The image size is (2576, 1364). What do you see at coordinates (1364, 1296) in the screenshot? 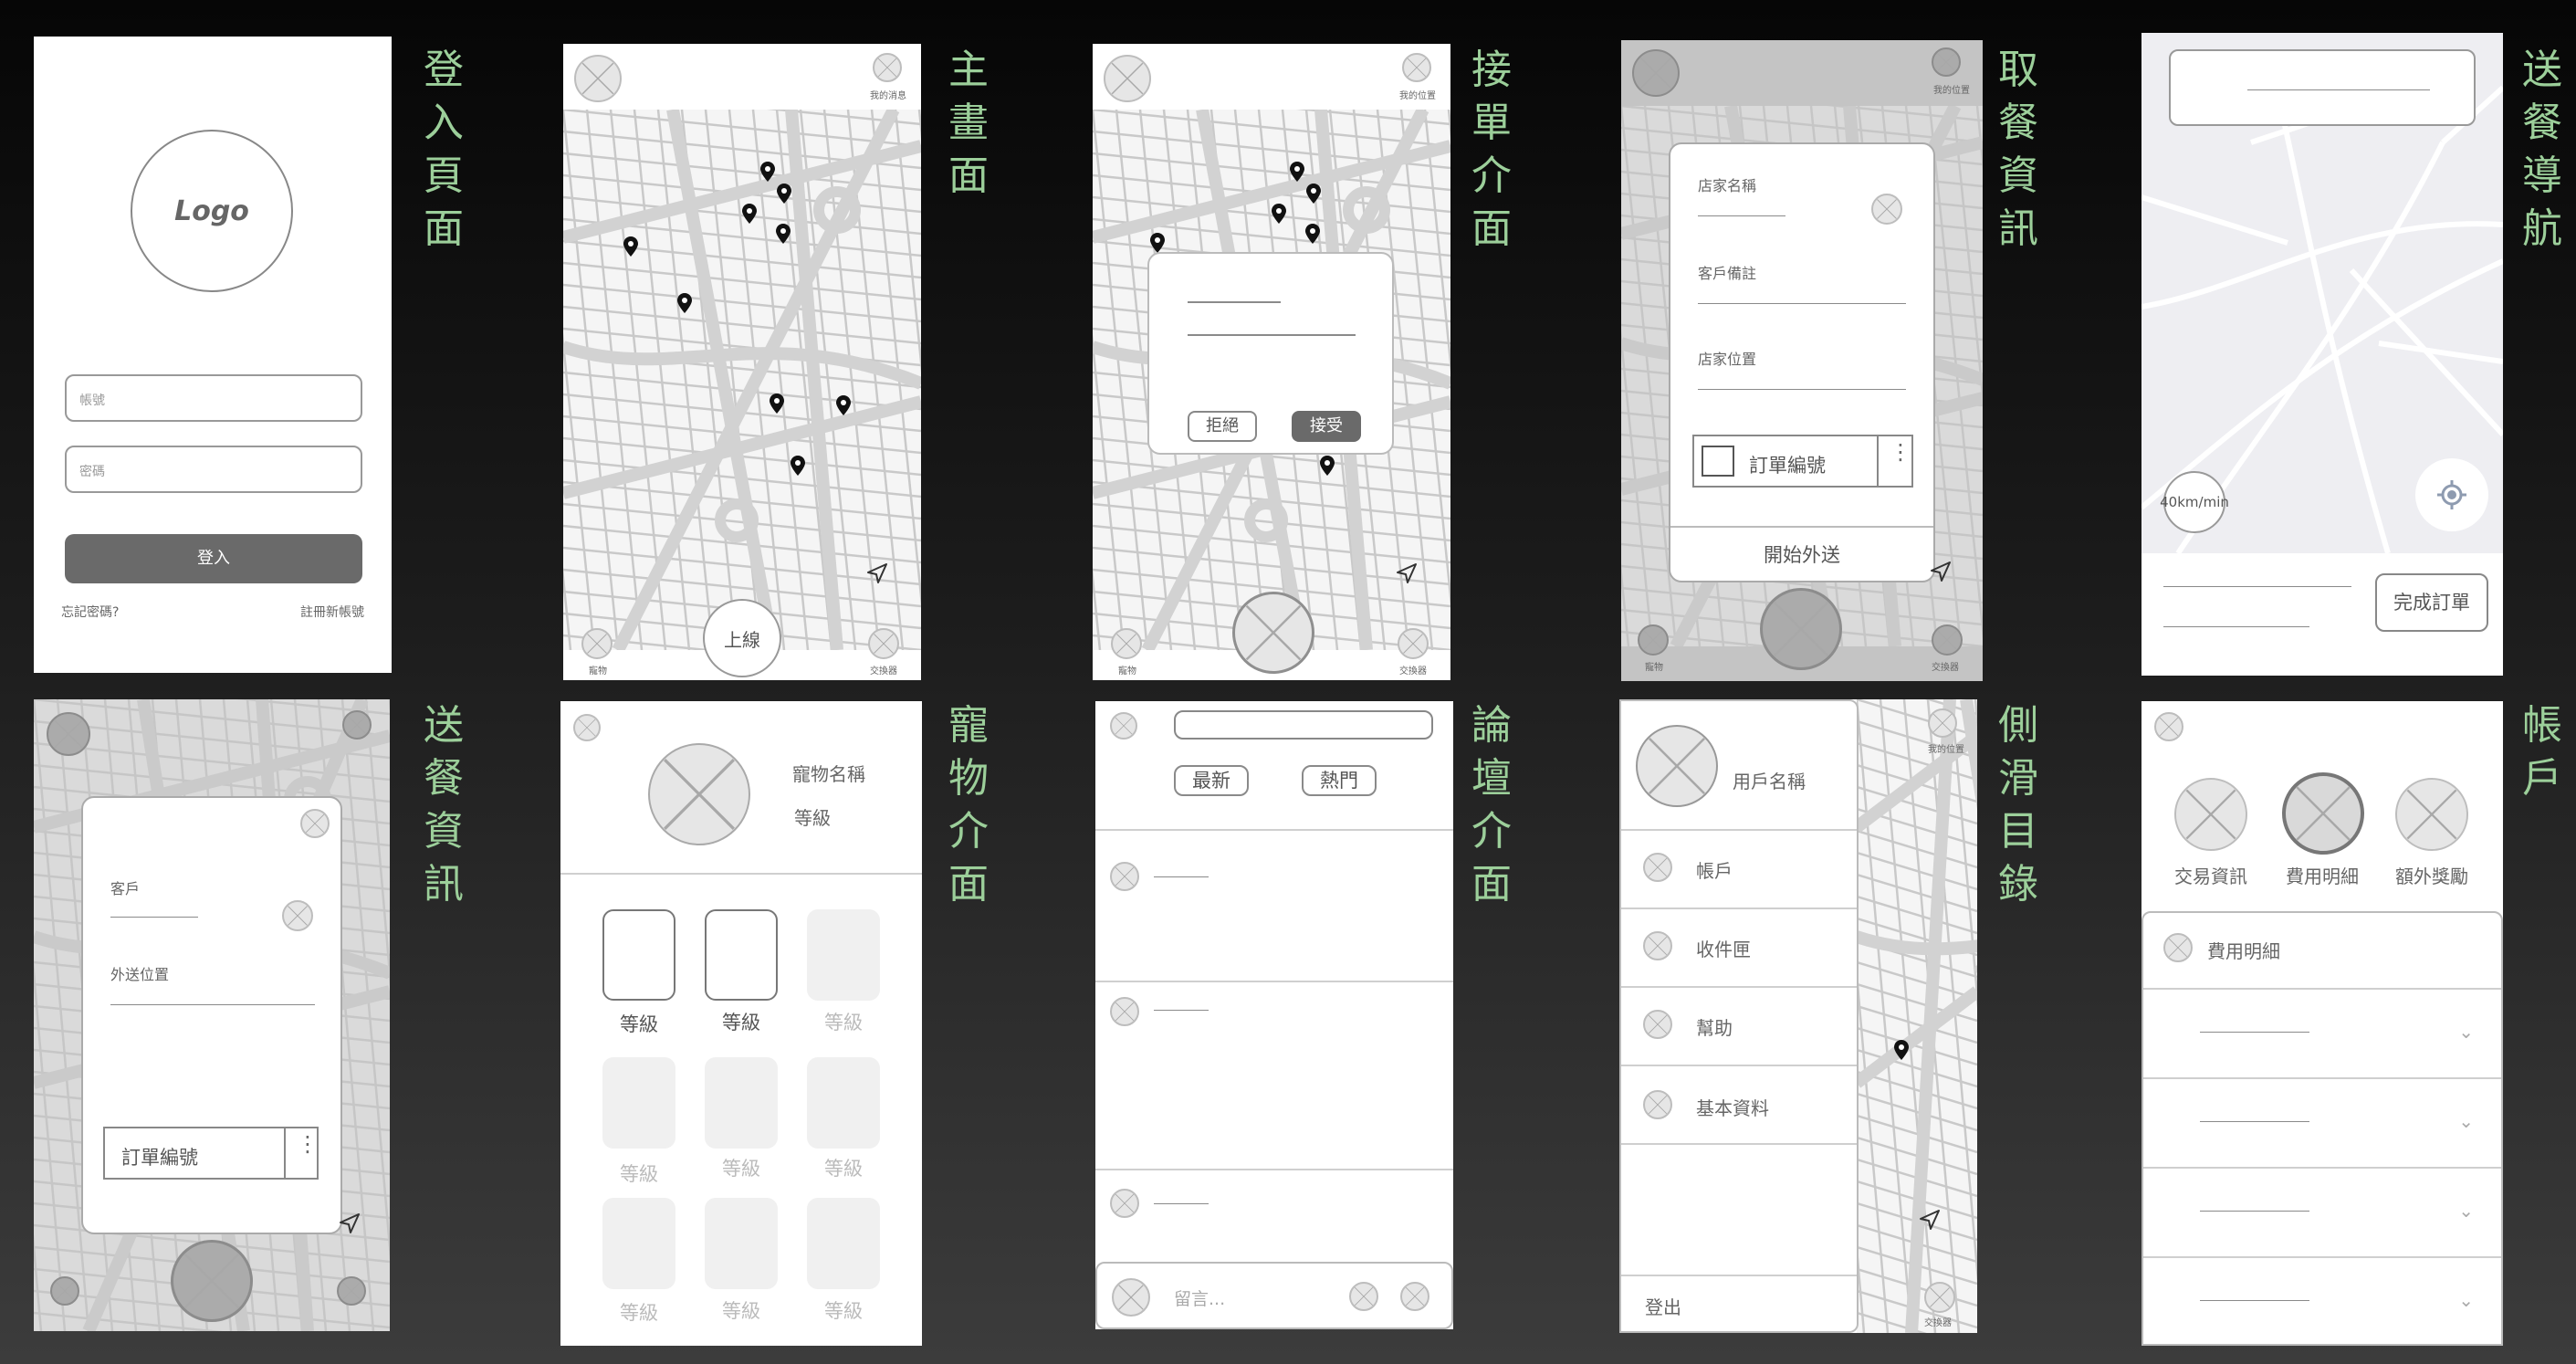
I see `emoji-icon` at bounding box center [1364, 1296].